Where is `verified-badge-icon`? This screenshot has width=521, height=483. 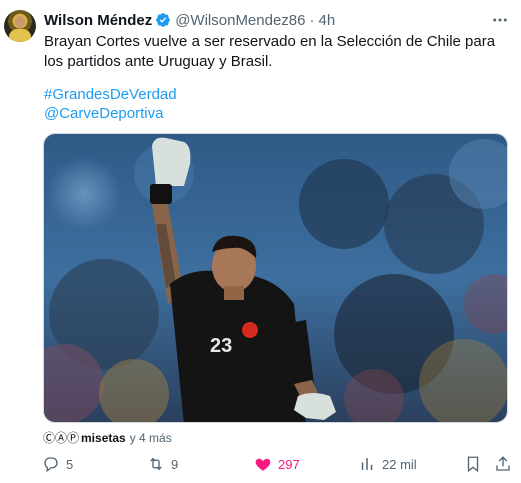
verified-badge-icon is located at coordinates (163, 20).